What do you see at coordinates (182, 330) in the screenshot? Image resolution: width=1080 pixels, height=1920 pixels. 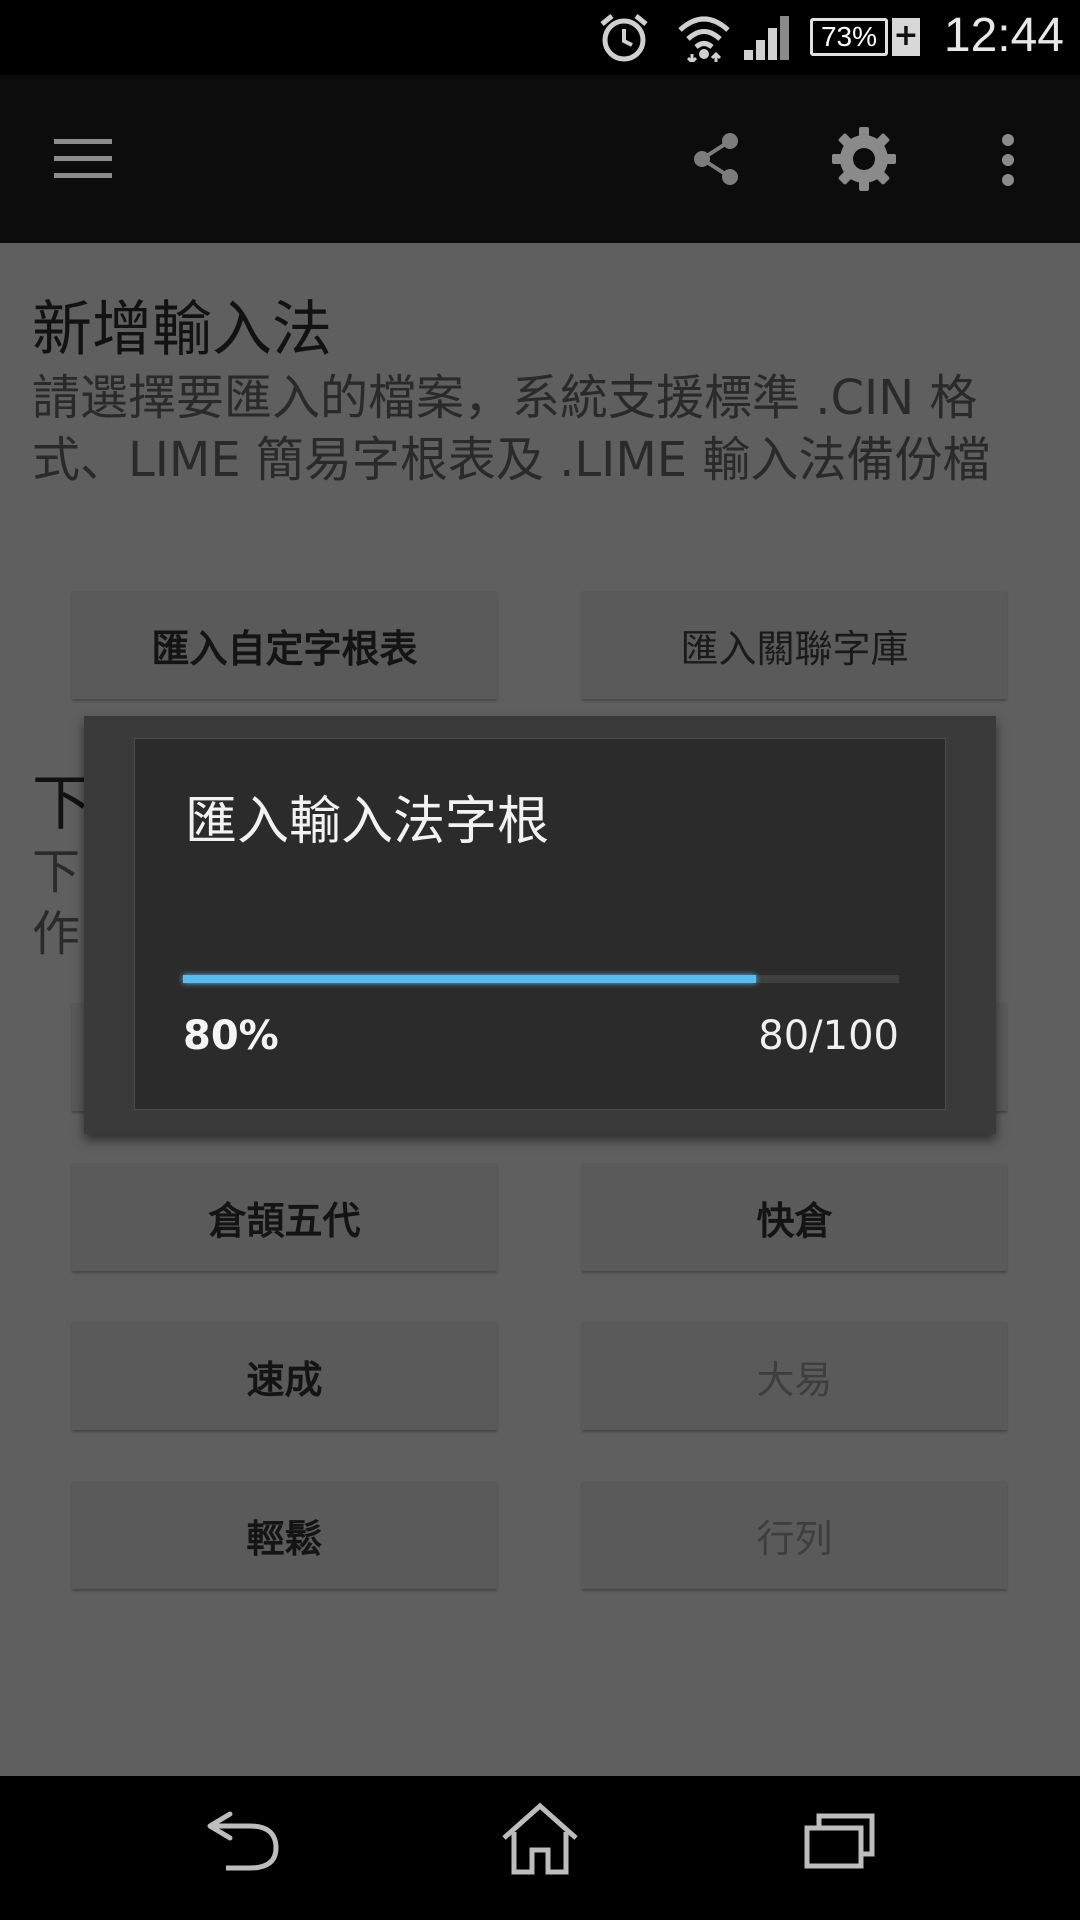 I see `section-title-add: 新增輸入法` at bounding box center [182, 330].